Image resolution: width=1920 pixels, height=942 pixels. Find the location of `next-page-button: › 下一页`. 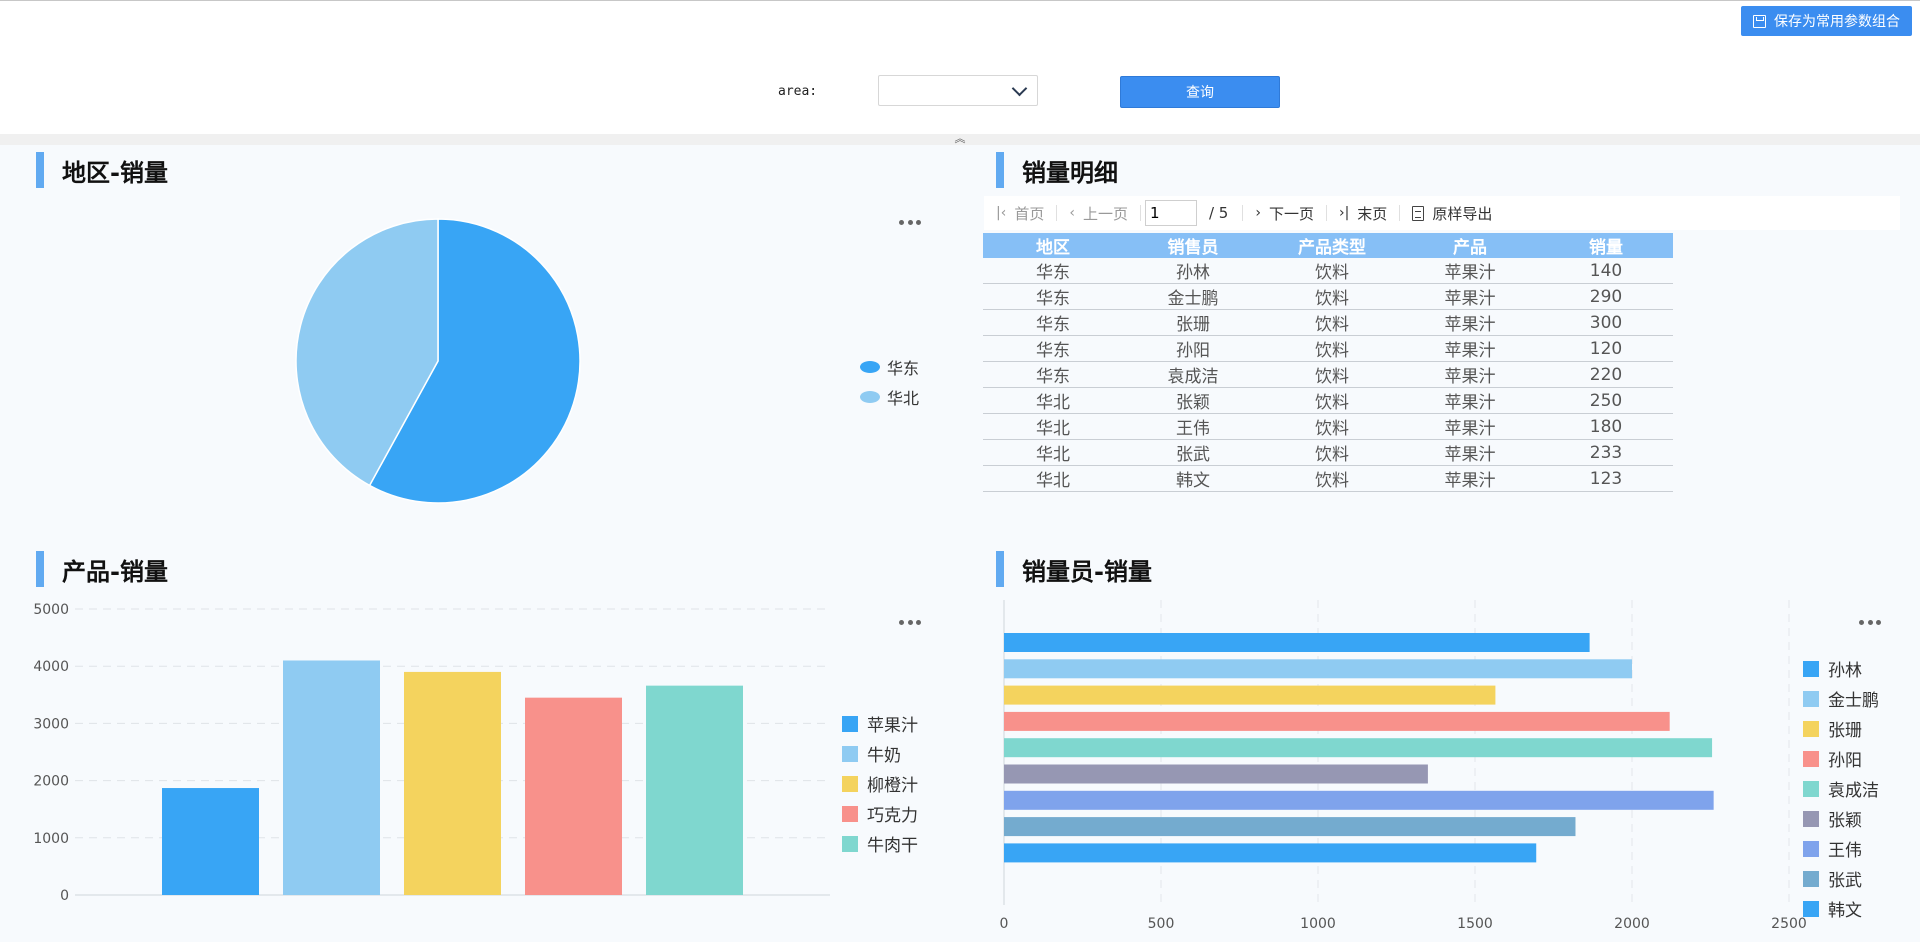

next-page-button: › 下一页 is located at coordinates (1284, 213).